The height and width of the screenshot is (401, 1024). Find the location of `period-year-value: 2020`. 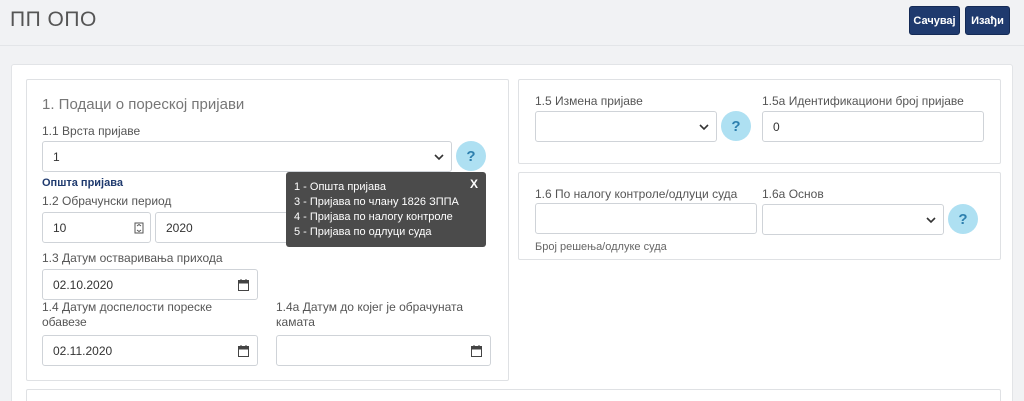

period-year-value: 2020 is located at coordinates (179, 227).